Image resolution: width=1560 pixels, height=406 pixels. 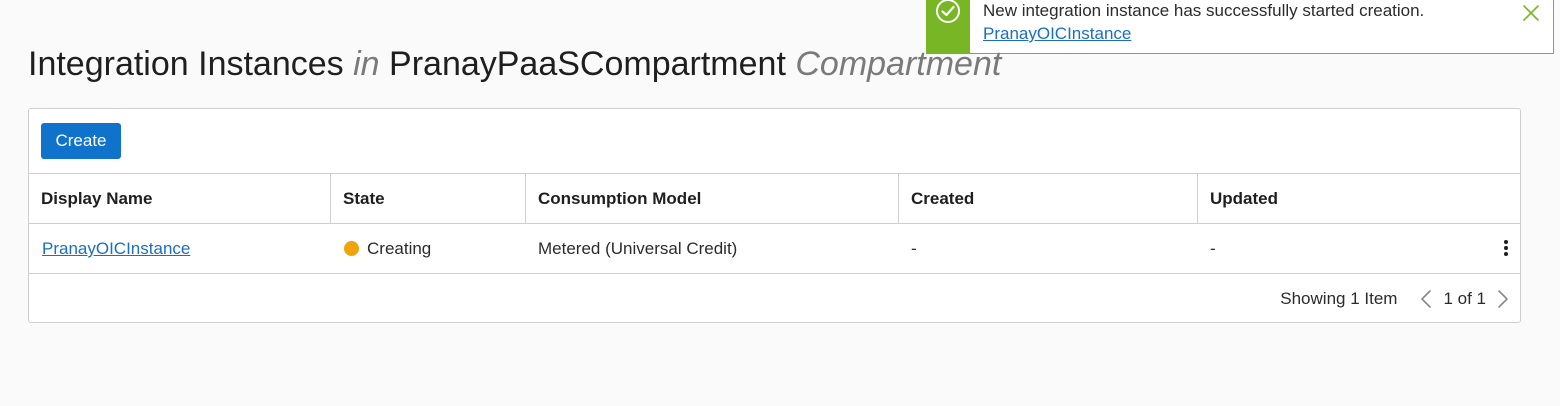 What do you see at coordinates (1047, 198) in the screenshot?
I see `column-header-created: Created` at bounding box center [1047, 198].